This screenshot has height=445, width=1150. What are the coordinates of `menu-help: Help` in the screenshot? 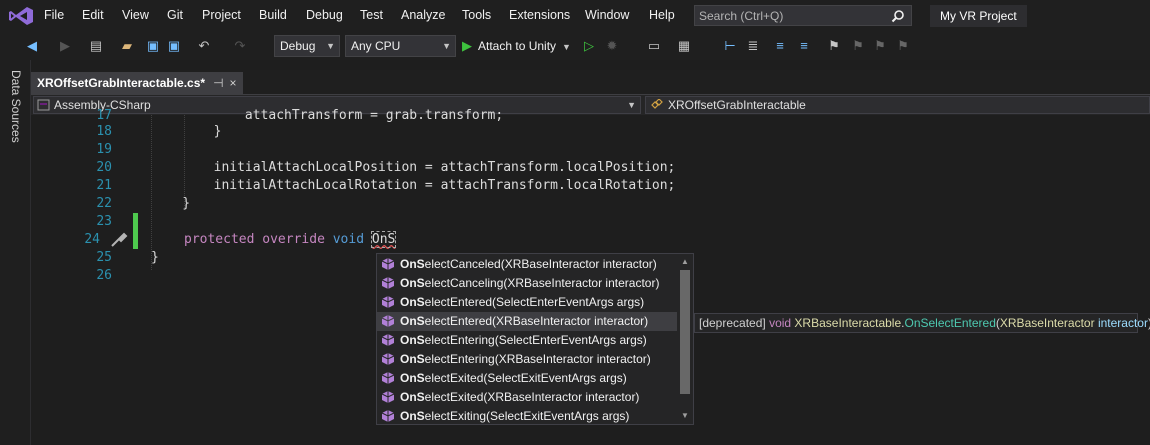 It's located at (662, 15).